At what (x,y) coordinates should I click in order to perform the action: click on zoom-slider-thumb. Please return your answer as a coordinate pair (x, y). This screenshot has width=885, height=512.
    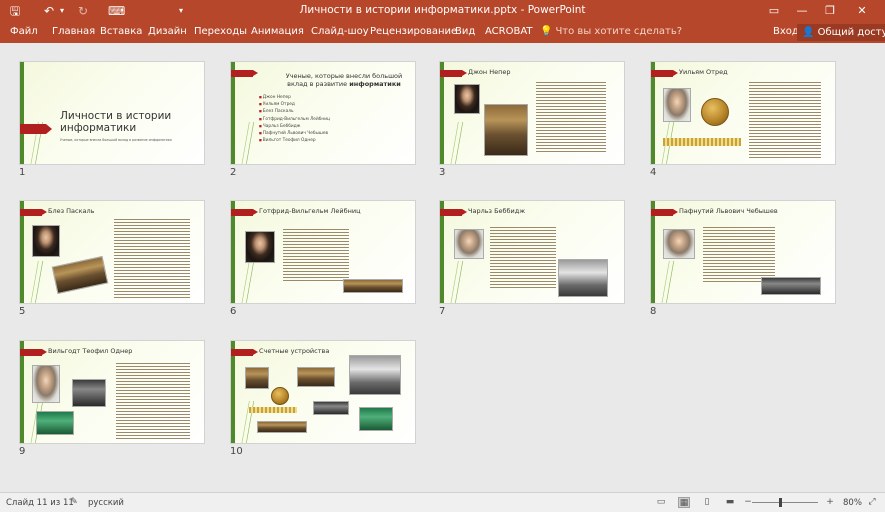
    Looking at the image, I should click on (780, 502).